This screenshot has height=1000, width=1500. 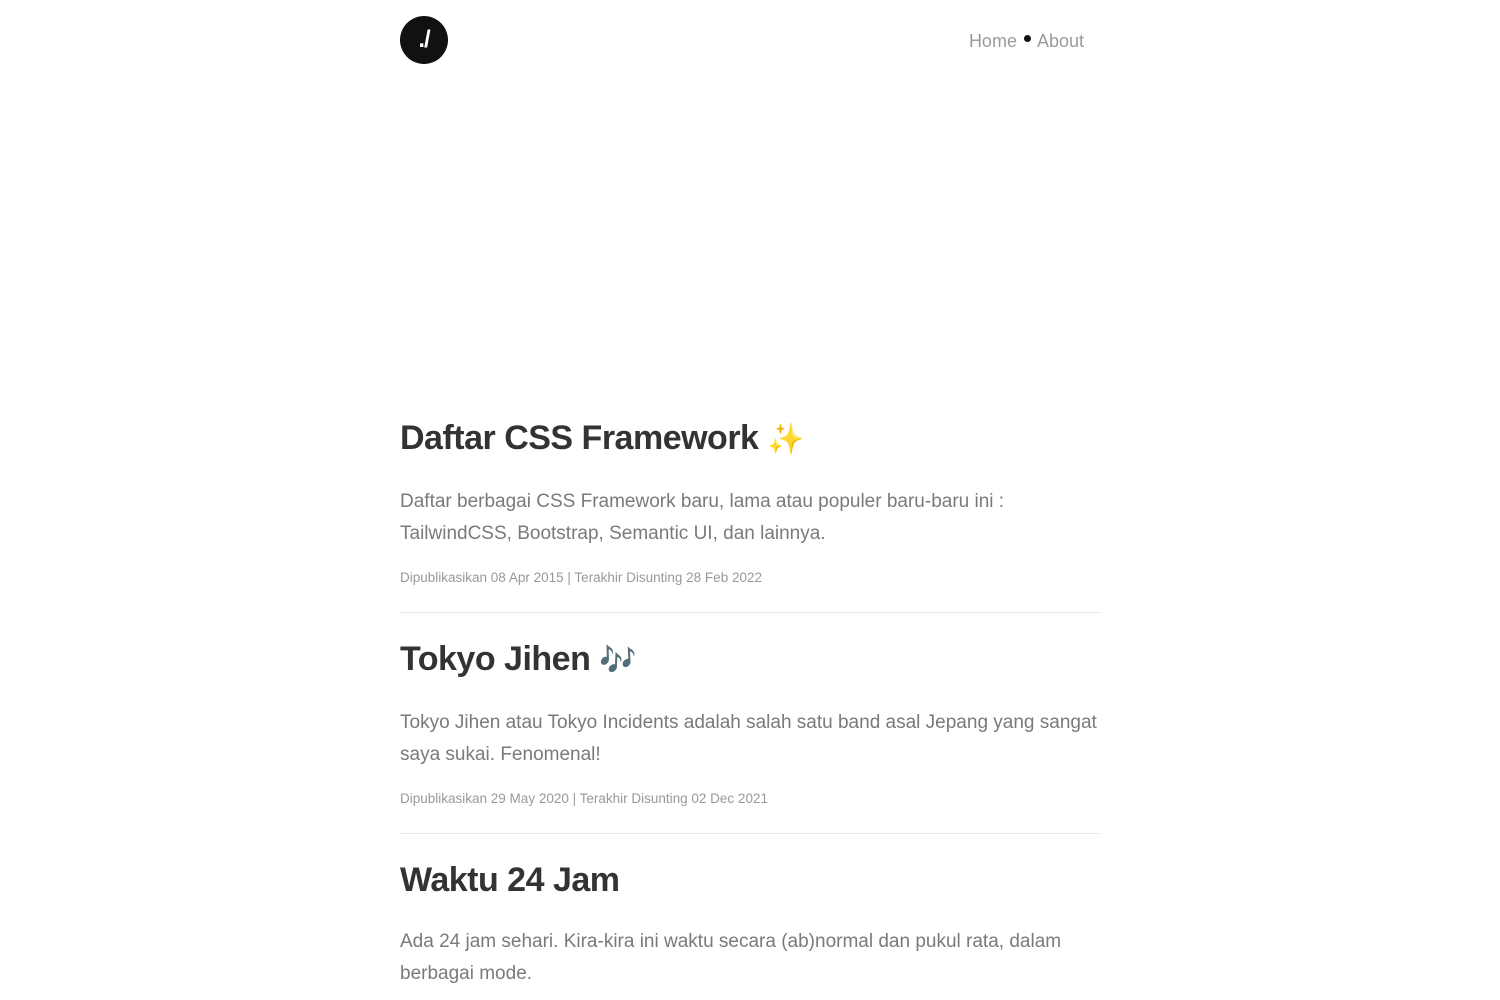 I want to click on post-title-link: Waktu 24 Jam, so click(x=750, y=880).